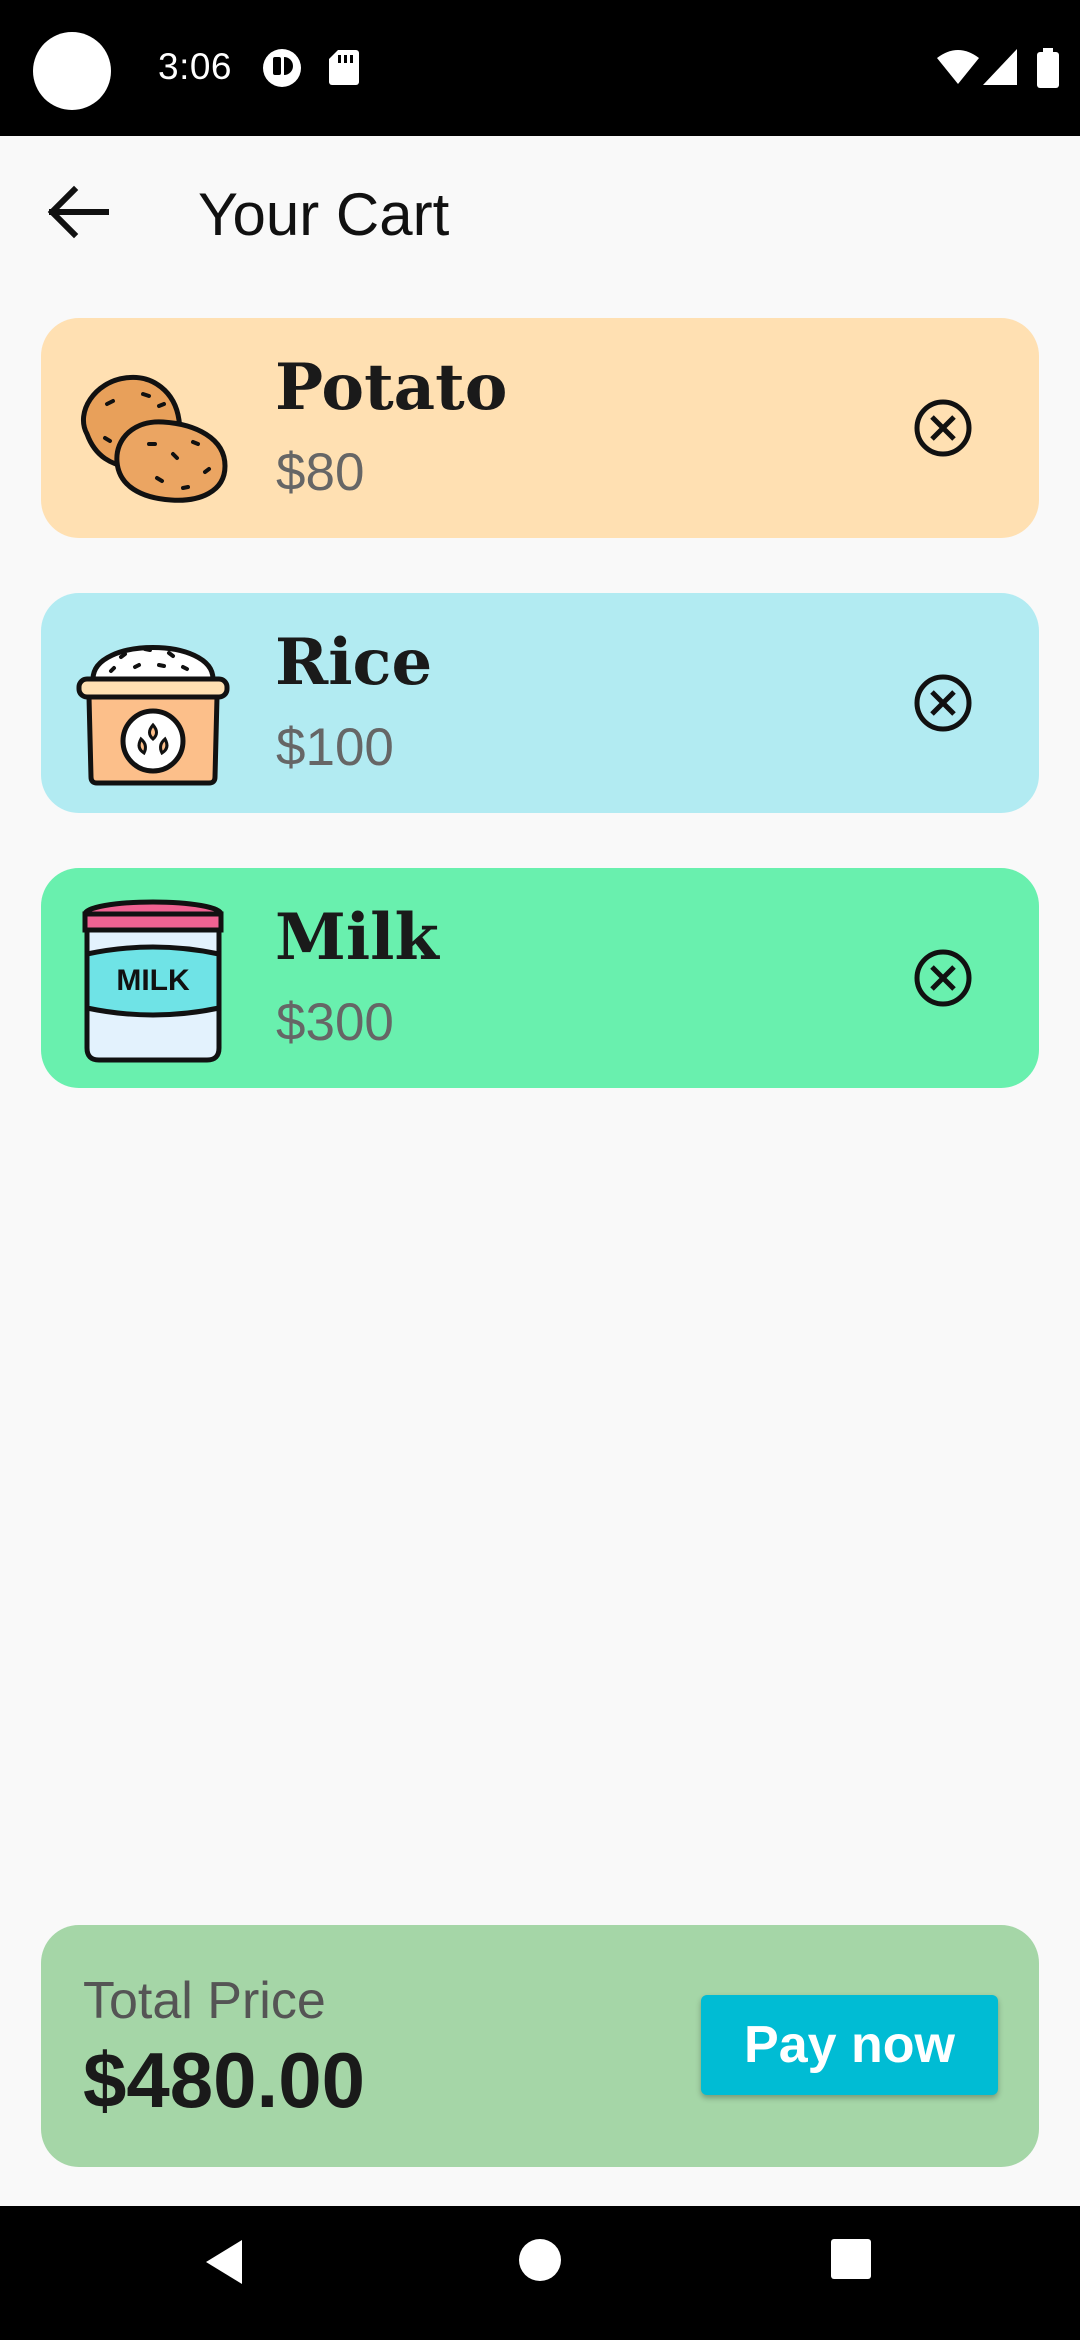 This screenshot has width=1080, height=2340. Describe the element at coordinates (357, 937) in the screenshot. I see `item-name: Milk` at that location.